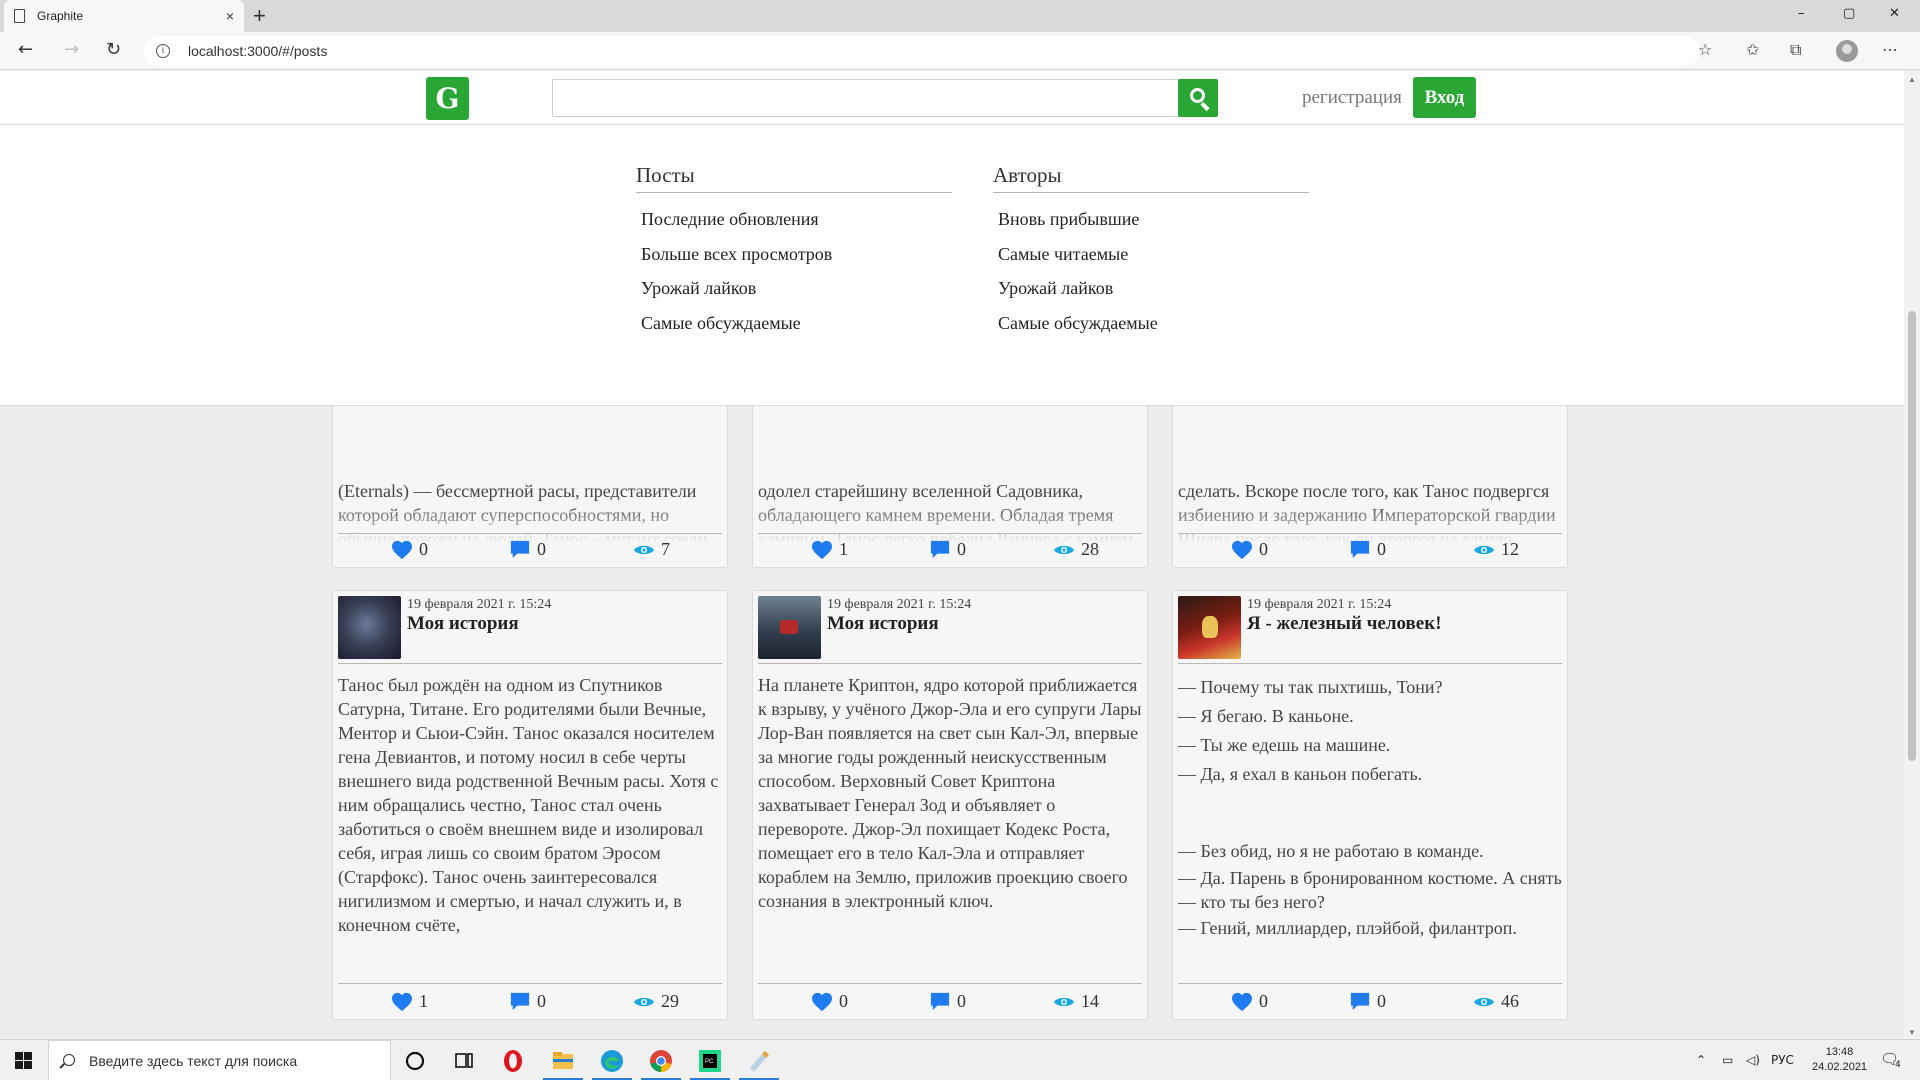 The image size is (1920, 1080). Describe the element at coordinates (1076, 549) in the screenshot. I see `views-stat: 28` at that location.